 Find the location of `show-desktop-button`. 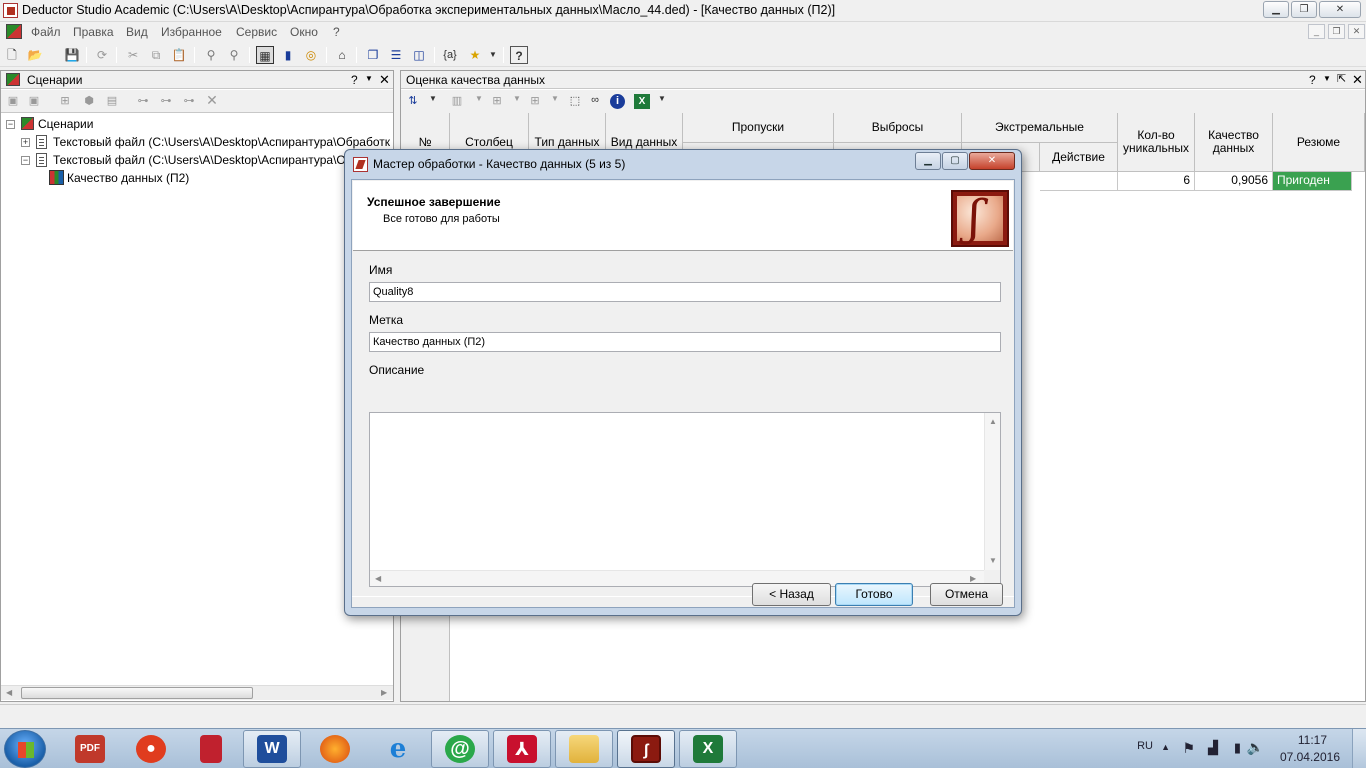

show-desktop-button is located at coordinates (1359, 748).